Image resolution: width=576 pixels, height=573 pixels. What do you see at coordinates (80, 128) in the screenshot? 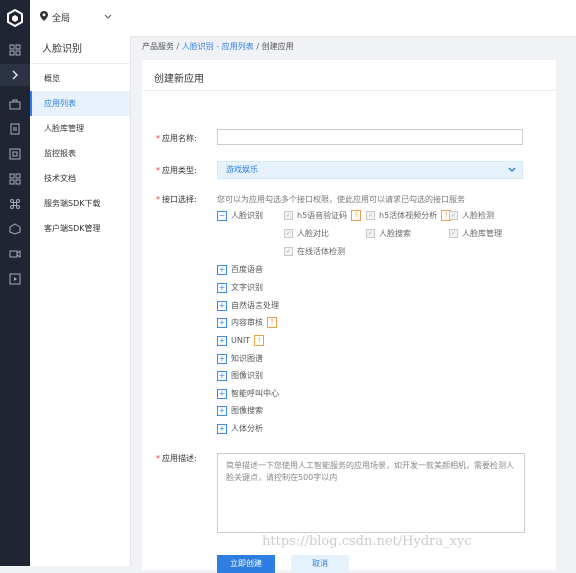
I see `sidebar-item-face-library: 人脸库管理` at bounding box center [80, 128].